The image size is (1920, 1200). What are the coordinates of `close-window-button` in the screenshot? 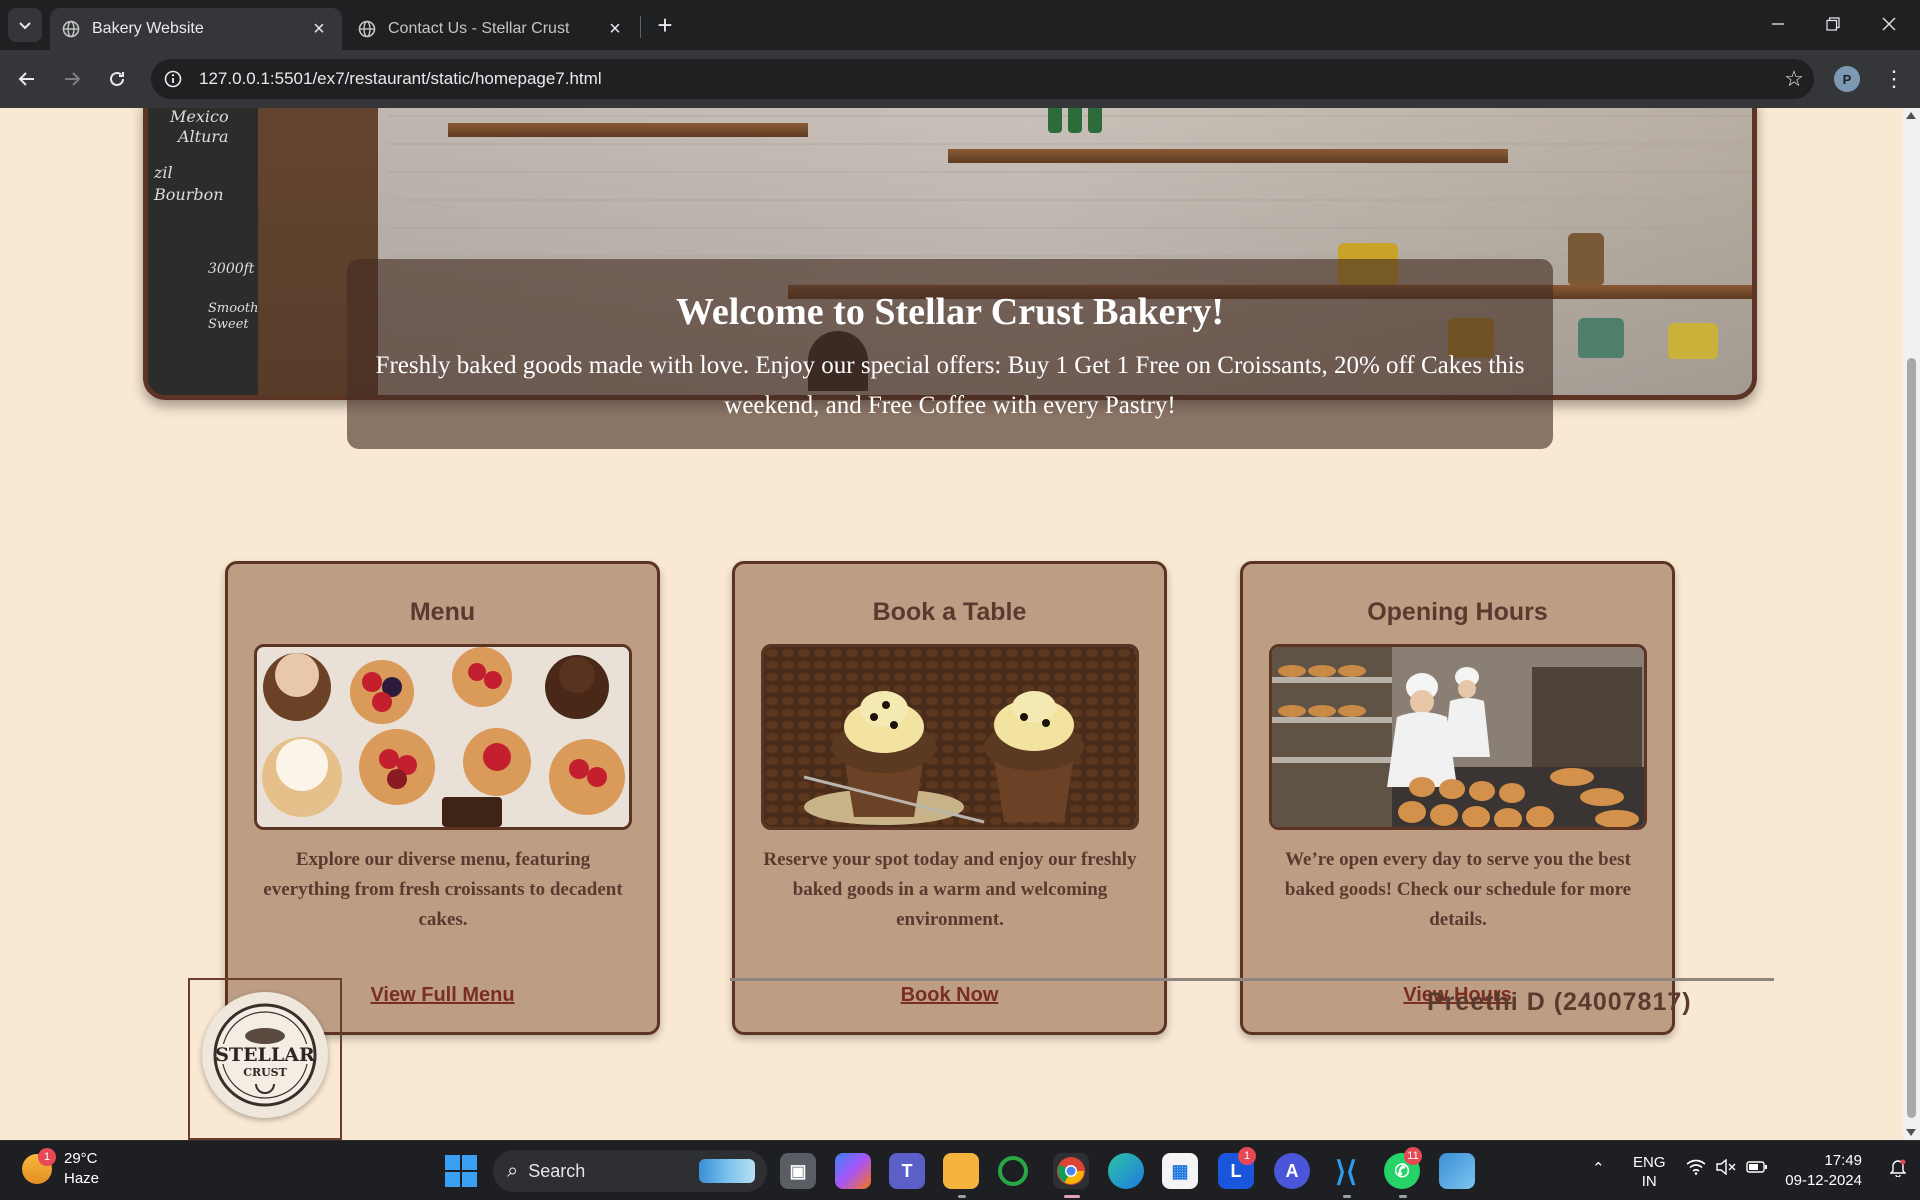 It's located at (1889, 24).